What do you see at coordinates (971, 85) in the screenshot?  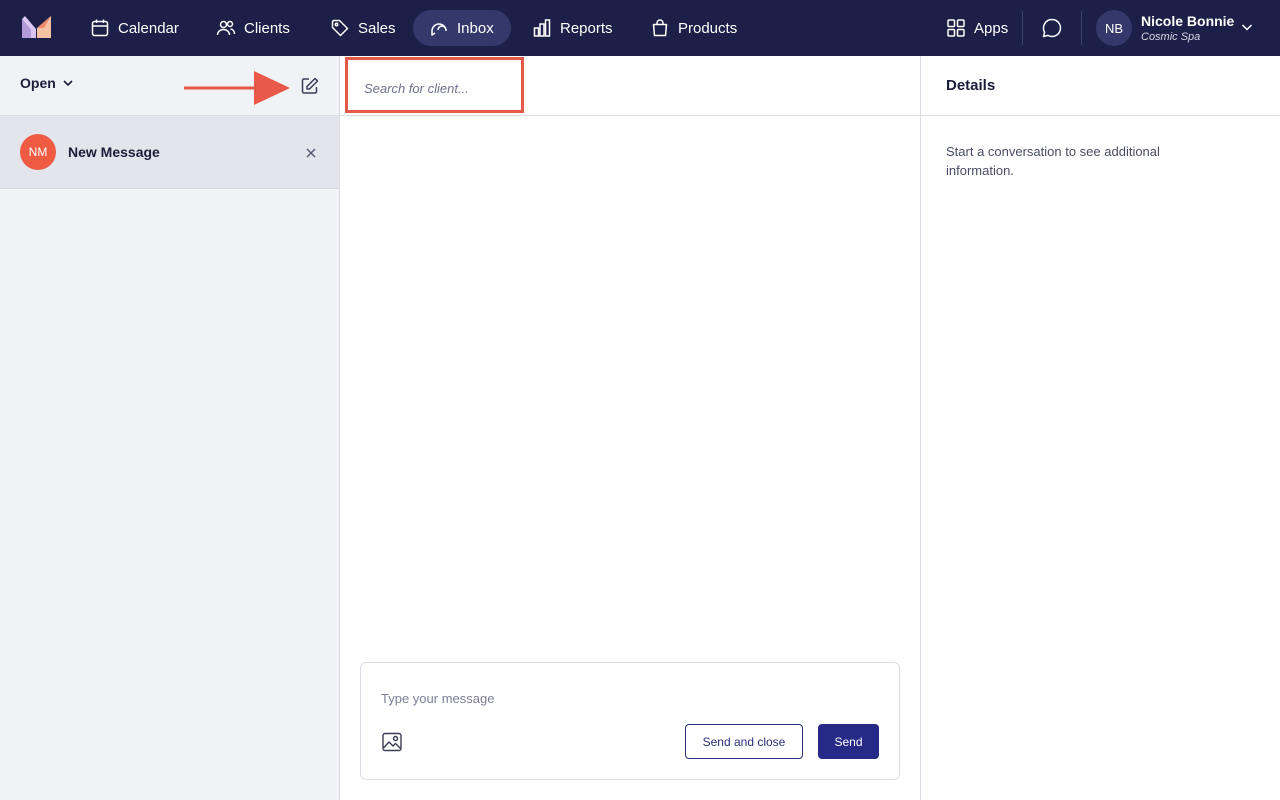 I see `details-title: Details` at bounding box center [971, 85].